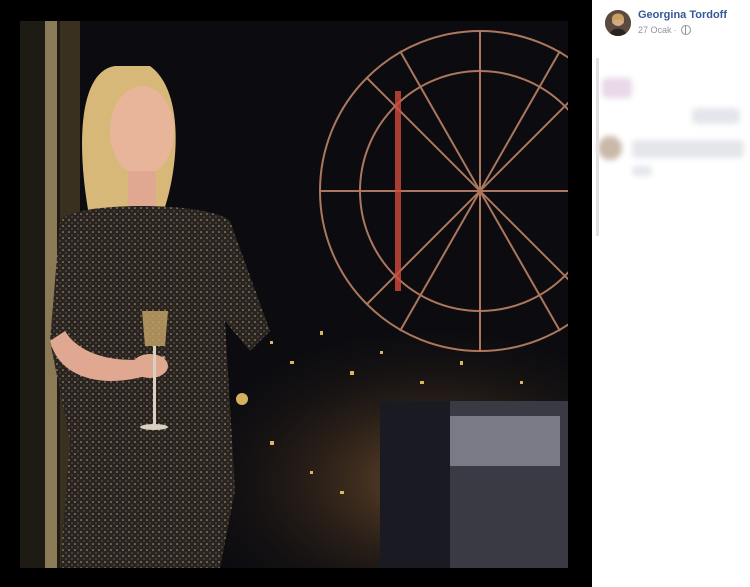  What do you see at coordinates (688, 149) in the screenshot?
I see `blurred-comment-text` at bounding box center [688, 149].